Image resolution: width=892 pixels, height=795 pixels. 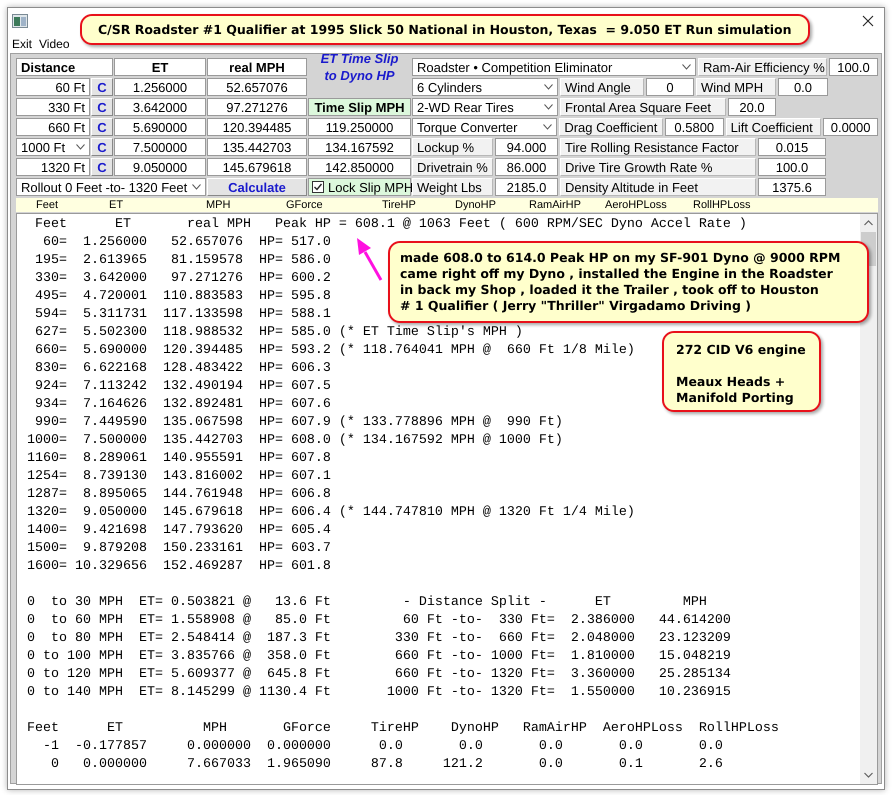 What do you see at coordinates (485, 127) in the screenshot?
I see `dropdown: Torque Converter` at bounding box center [485, 127].